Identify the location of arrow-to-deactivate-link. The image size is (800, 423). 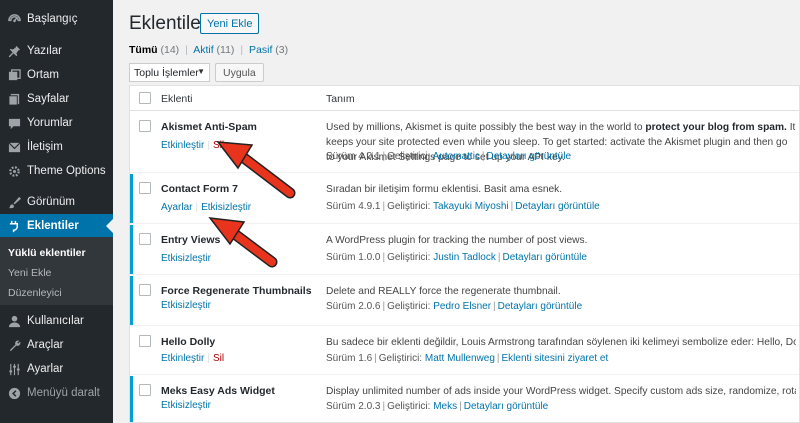
(243, 242).